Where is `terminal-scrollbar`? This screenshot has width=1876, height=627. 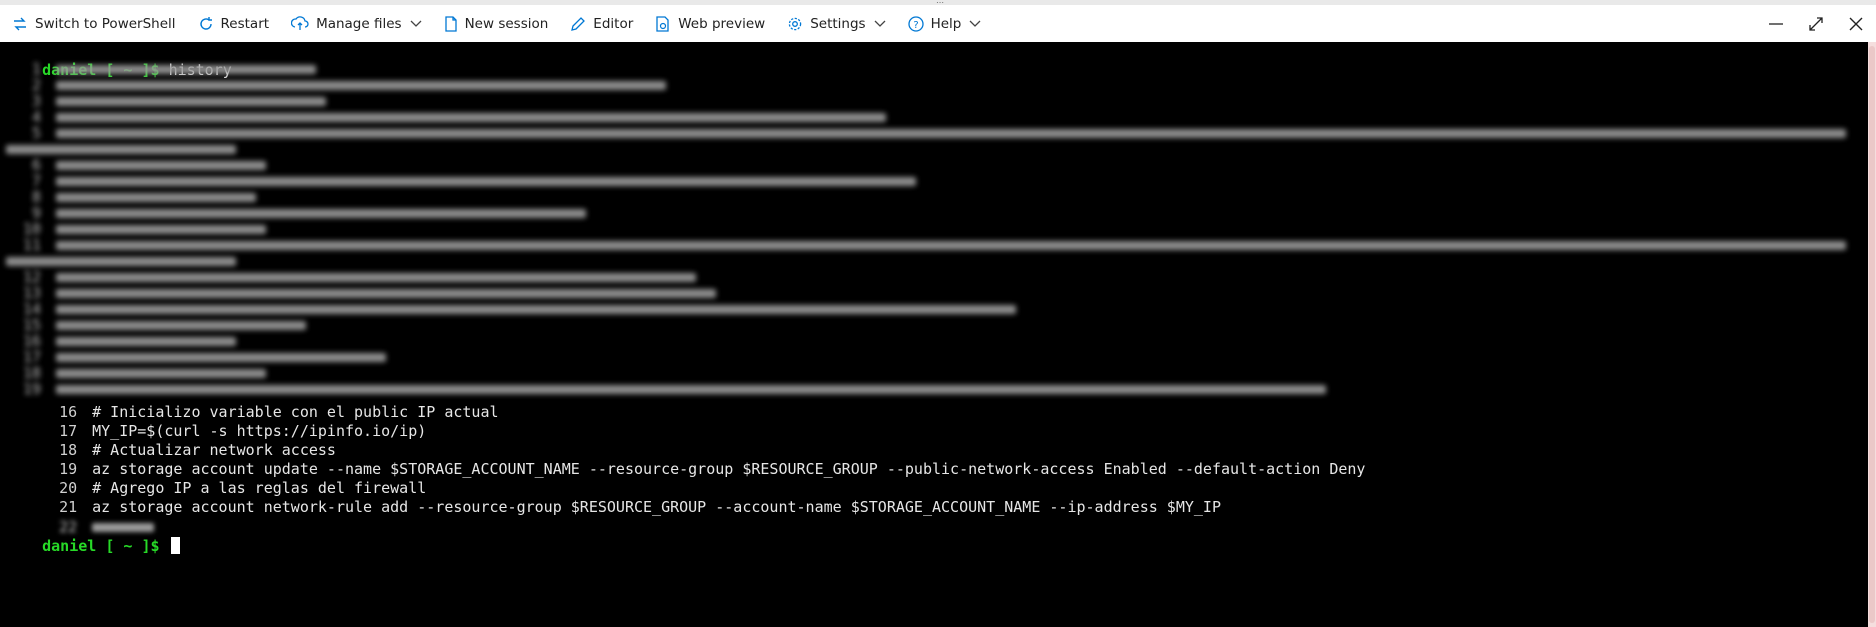
terminal-scrollbar is located at coordinates (1872, 334).